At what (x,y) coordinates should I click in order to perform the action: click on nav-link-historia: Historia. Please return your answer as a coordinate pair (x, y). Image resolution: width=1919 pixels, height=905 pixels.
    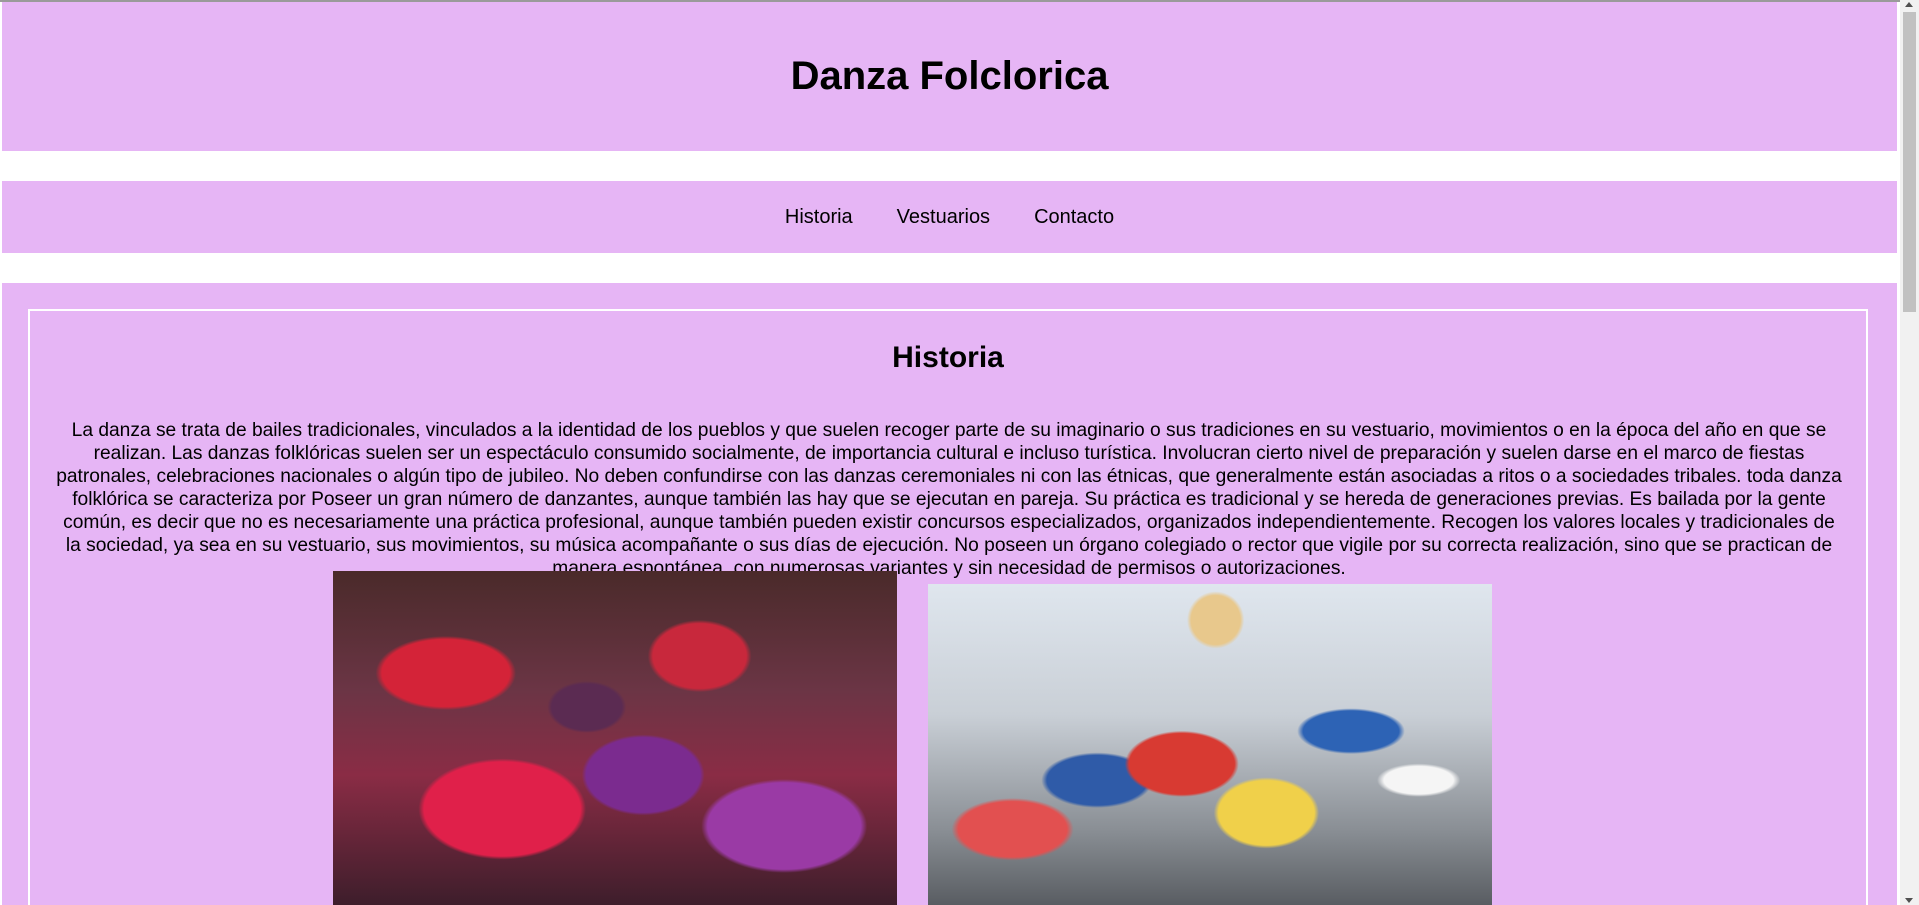
    Looking at the image, I should click on (819, 217).